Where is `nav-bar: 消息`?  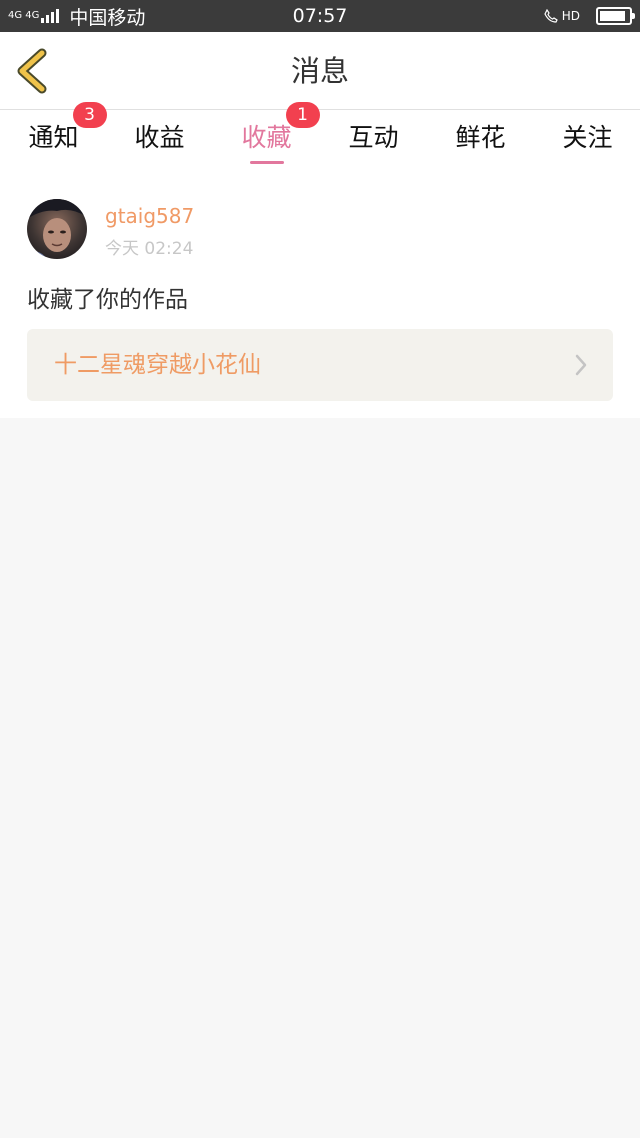
nav-bar: 消息 is located at coordinates (320, 71).